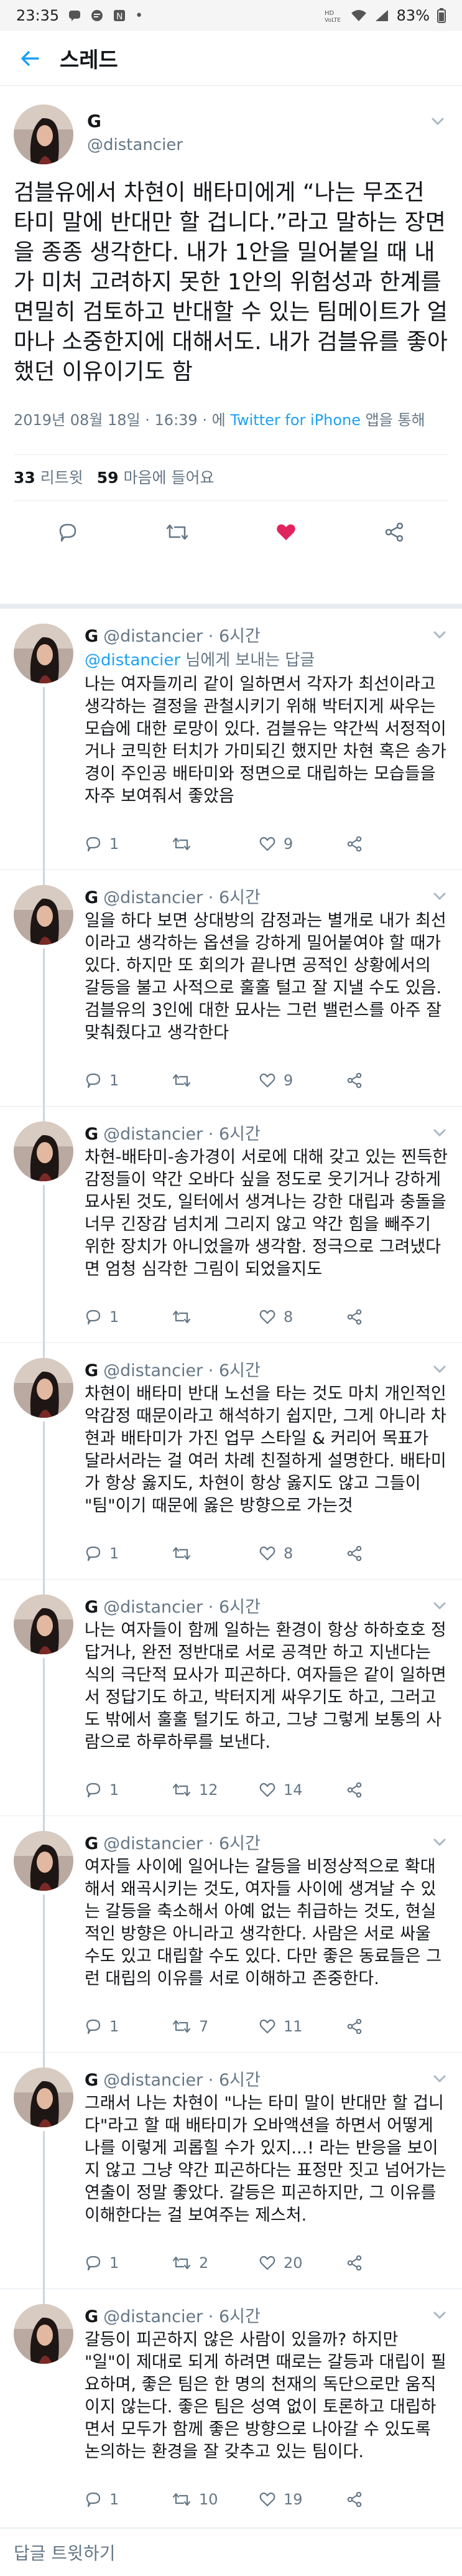 This screenshot has width=462, height=2576. What do you see at coordinates (441, 15) in the screenshot?
I see `battery-icon` at bounding box center [441, 15].